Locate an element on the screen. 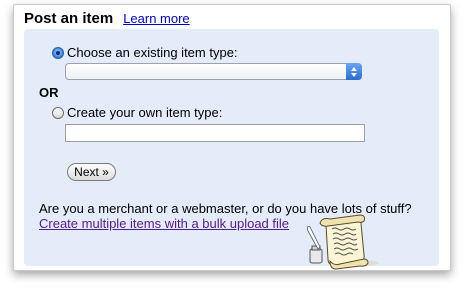 This screenshot has height=301, width=465. header: Post an item Learn more is located at coordinates (107, 18).